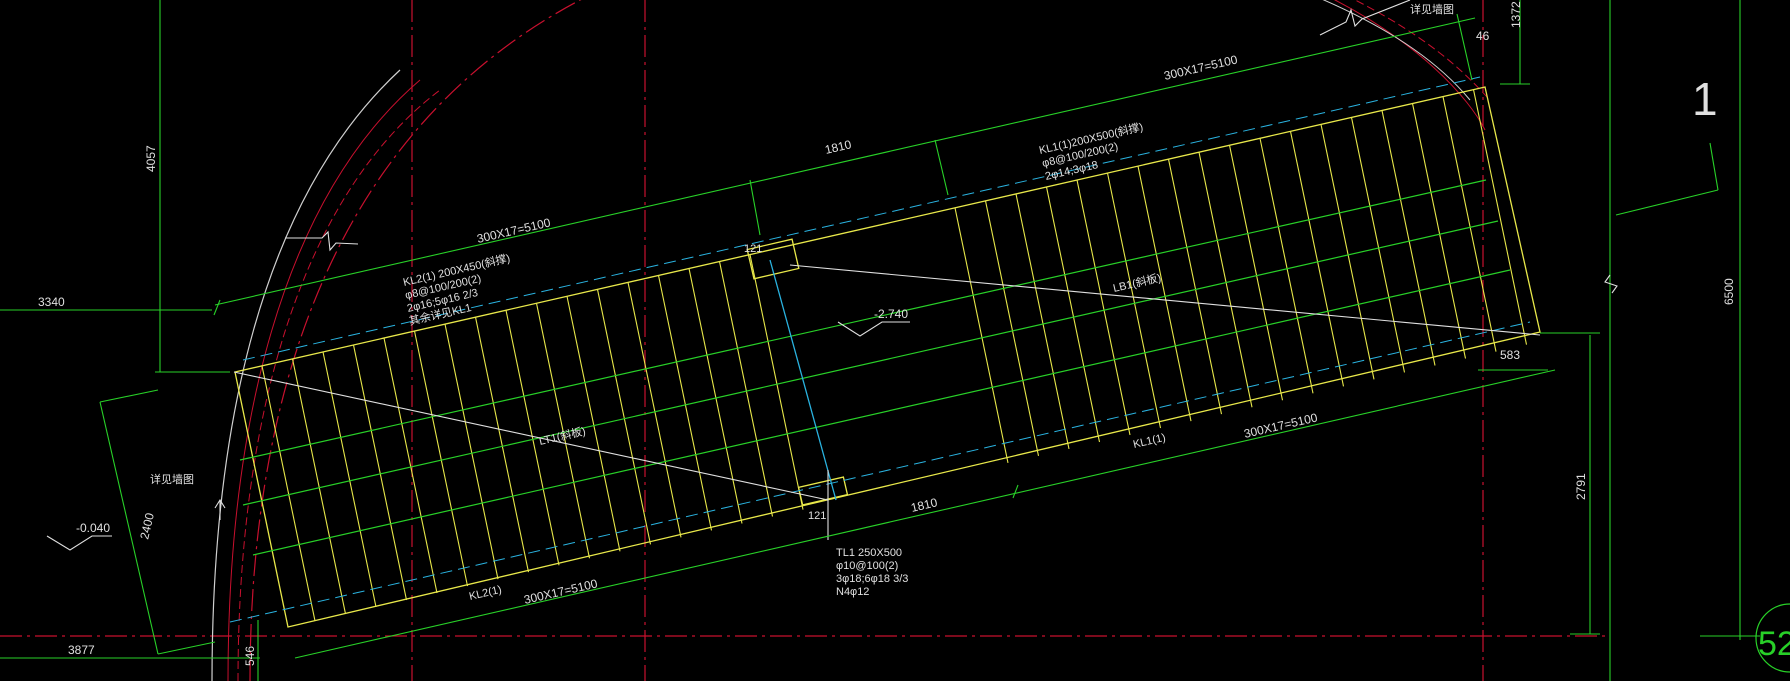 The image size is (1790, 681). What do you see at coordinates (1510, 355) in the screenshot?
I see `dim-right-small: 583` at bounding box center [1510, 355].